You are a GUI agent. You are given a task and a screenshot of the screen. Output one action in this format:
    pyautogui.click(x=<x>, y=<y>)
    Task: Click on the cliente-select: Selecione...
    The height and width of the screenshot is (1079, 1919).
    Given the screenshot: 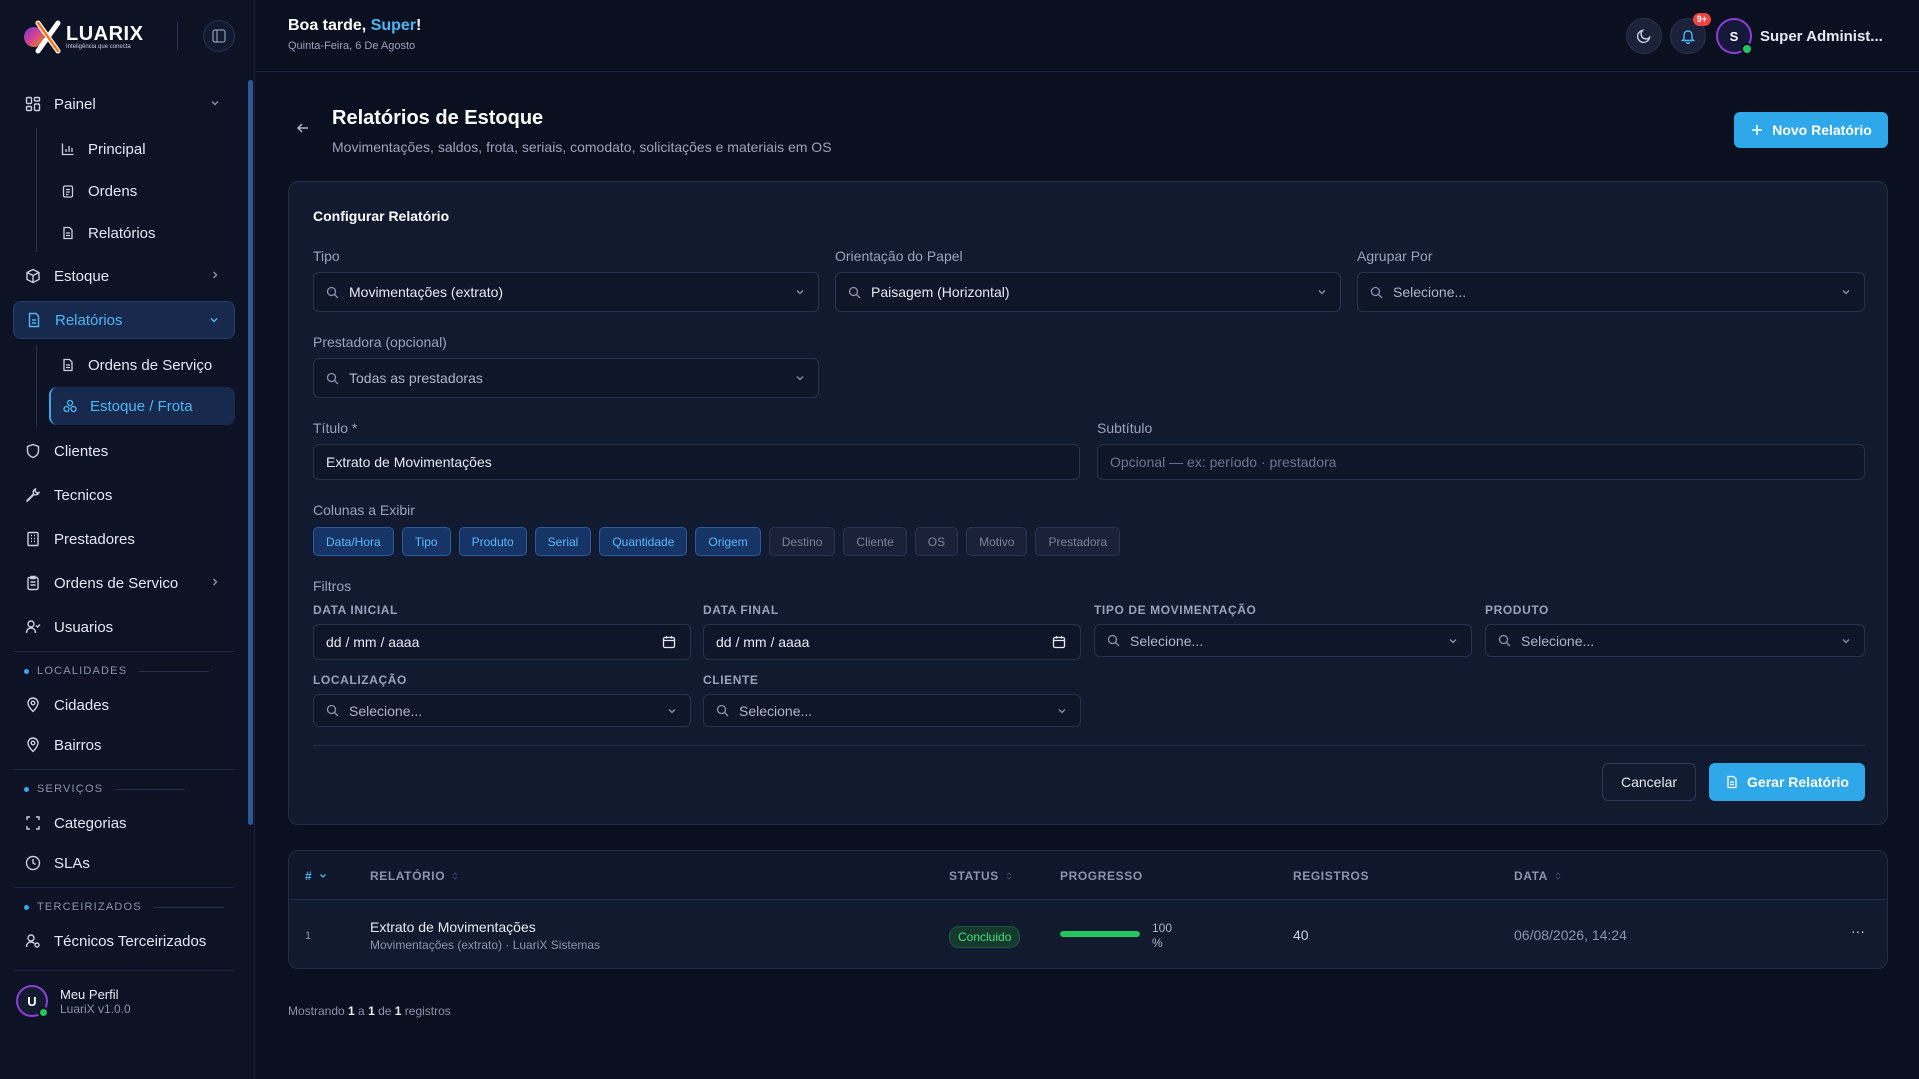 What is the action you would take?
    pyautogui.click(x=892, y=710)
    